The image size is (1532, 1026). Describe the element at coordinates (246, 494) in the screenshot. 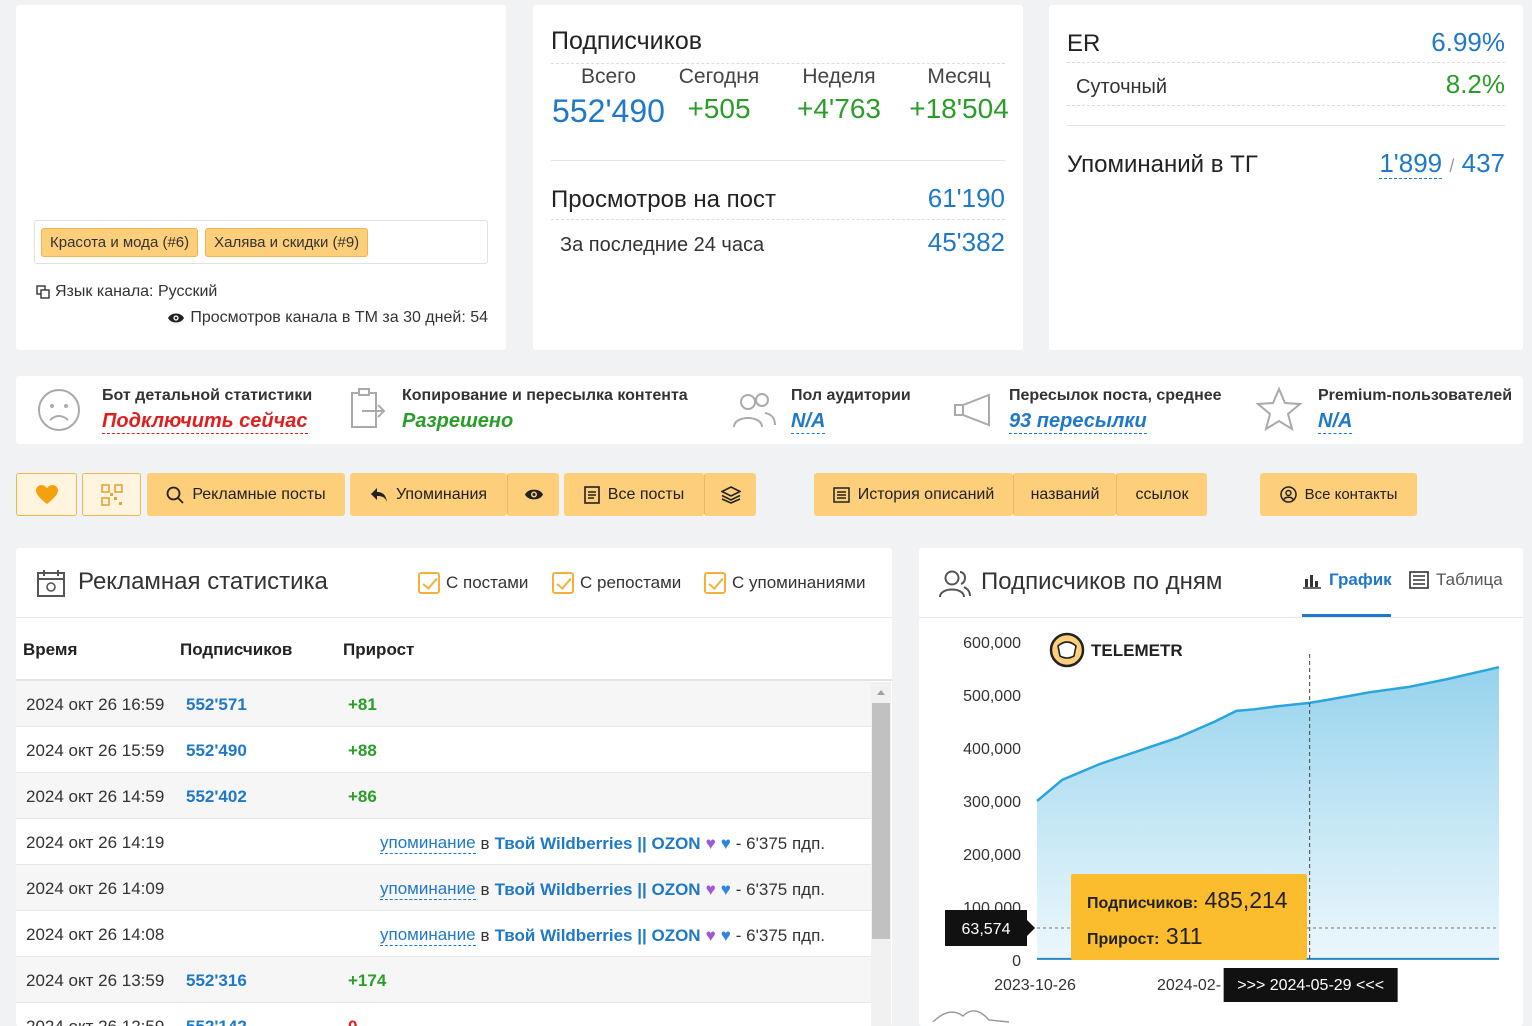

I see `ad-posts-button: Рекламные посты` at that location.